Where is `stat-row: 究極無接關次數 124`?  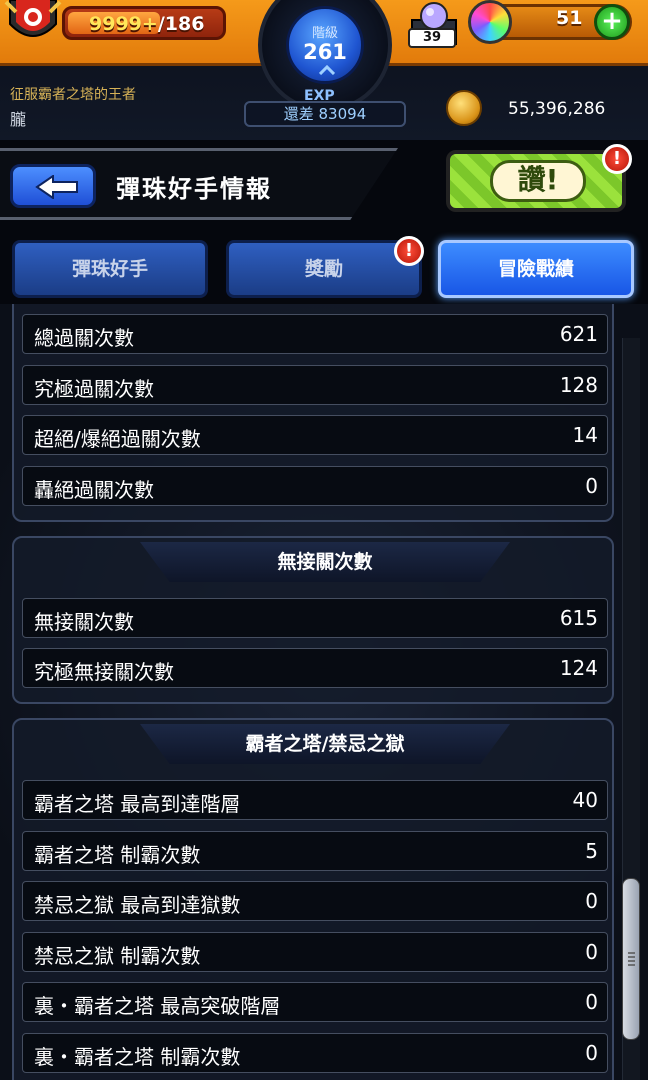
stat-row: 究極無接關次數 124 is located at coordinates (315, 668).